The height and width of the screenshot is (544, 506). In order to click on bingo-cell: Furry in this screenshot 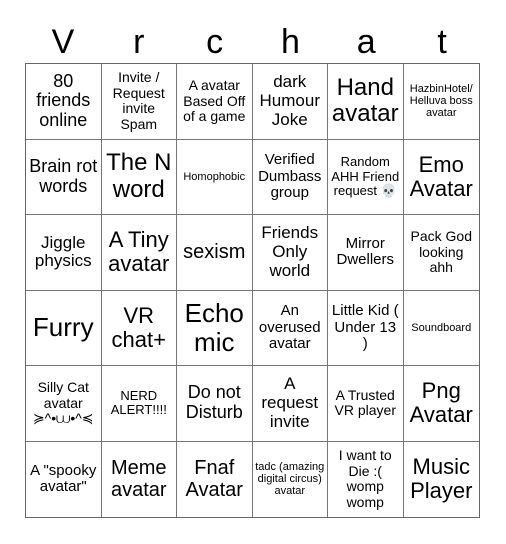, I will do `click(64, 328)`.